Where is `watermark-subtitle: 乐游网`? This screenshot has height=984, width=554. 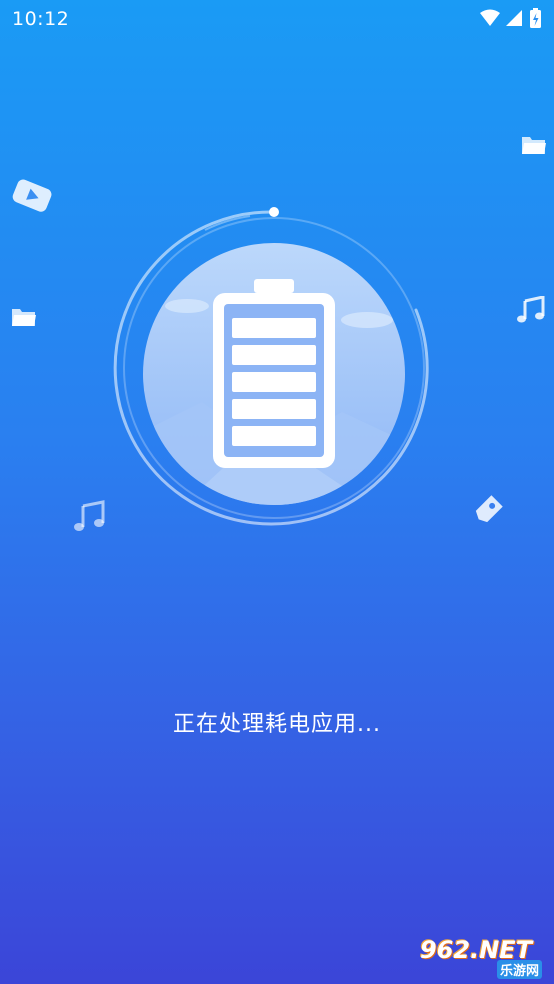
watermark-subtitle: 乐游网 is located at coordinates (519, 969).